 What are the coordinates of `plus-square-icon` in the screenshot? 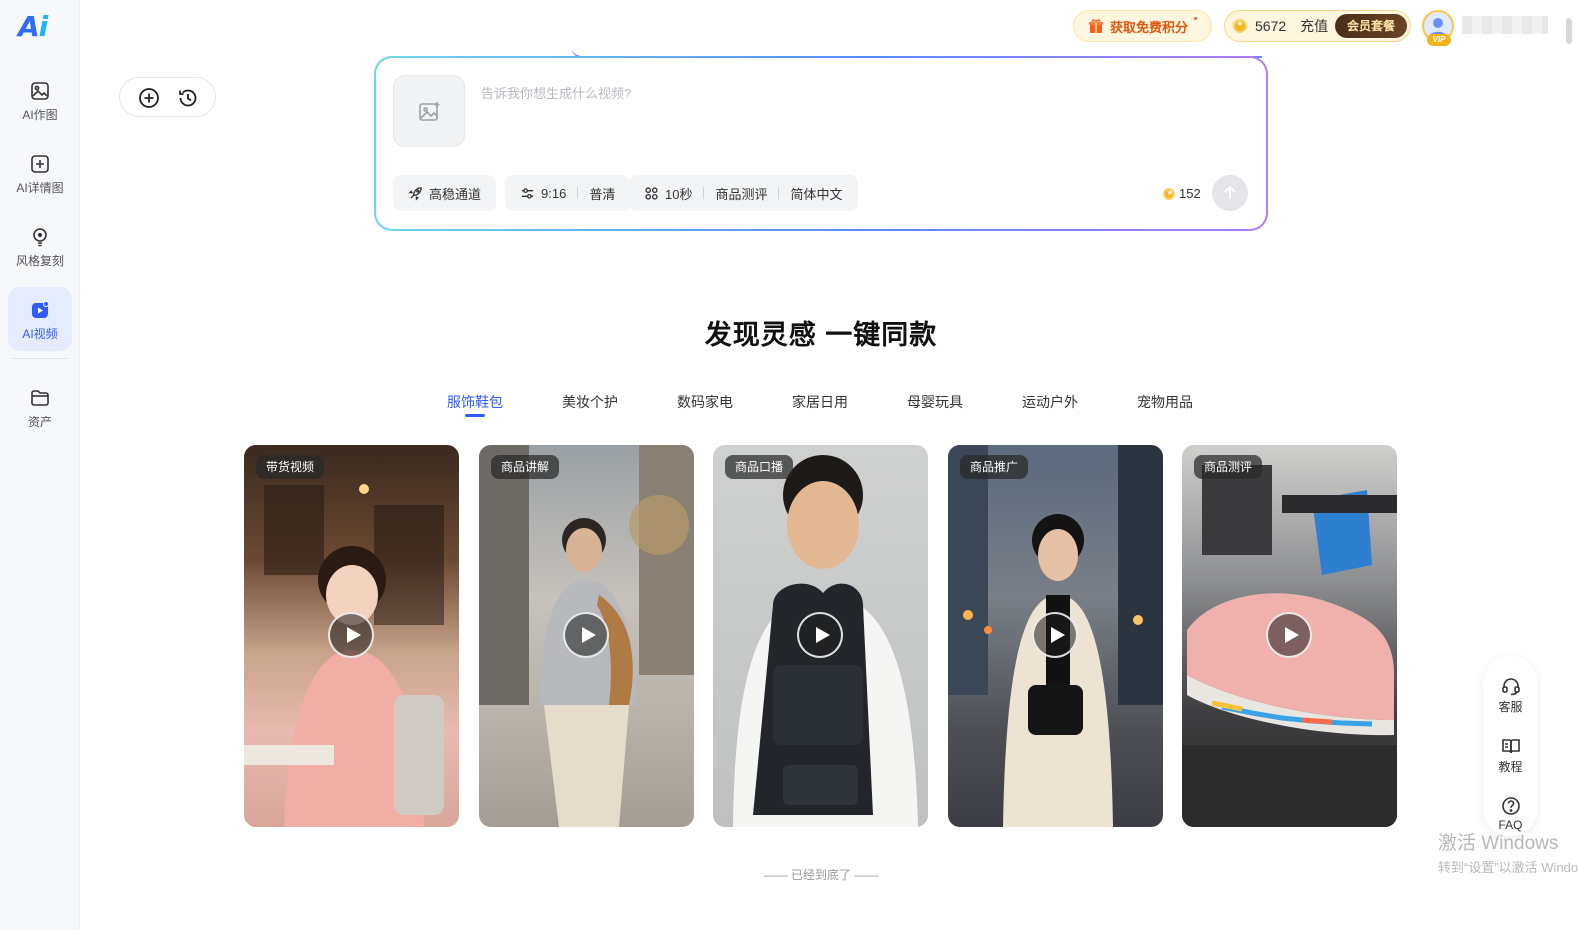 It's located at (40, 164).